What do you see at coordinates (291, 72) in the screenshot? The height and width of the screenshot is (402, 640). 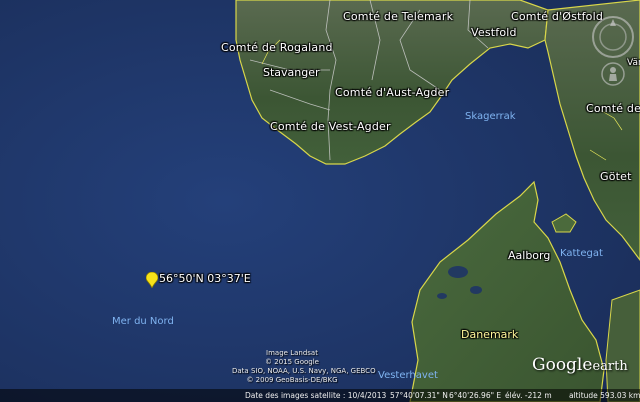 I see `label-stavanger: Stavanger` at bounding box center [291, 72].